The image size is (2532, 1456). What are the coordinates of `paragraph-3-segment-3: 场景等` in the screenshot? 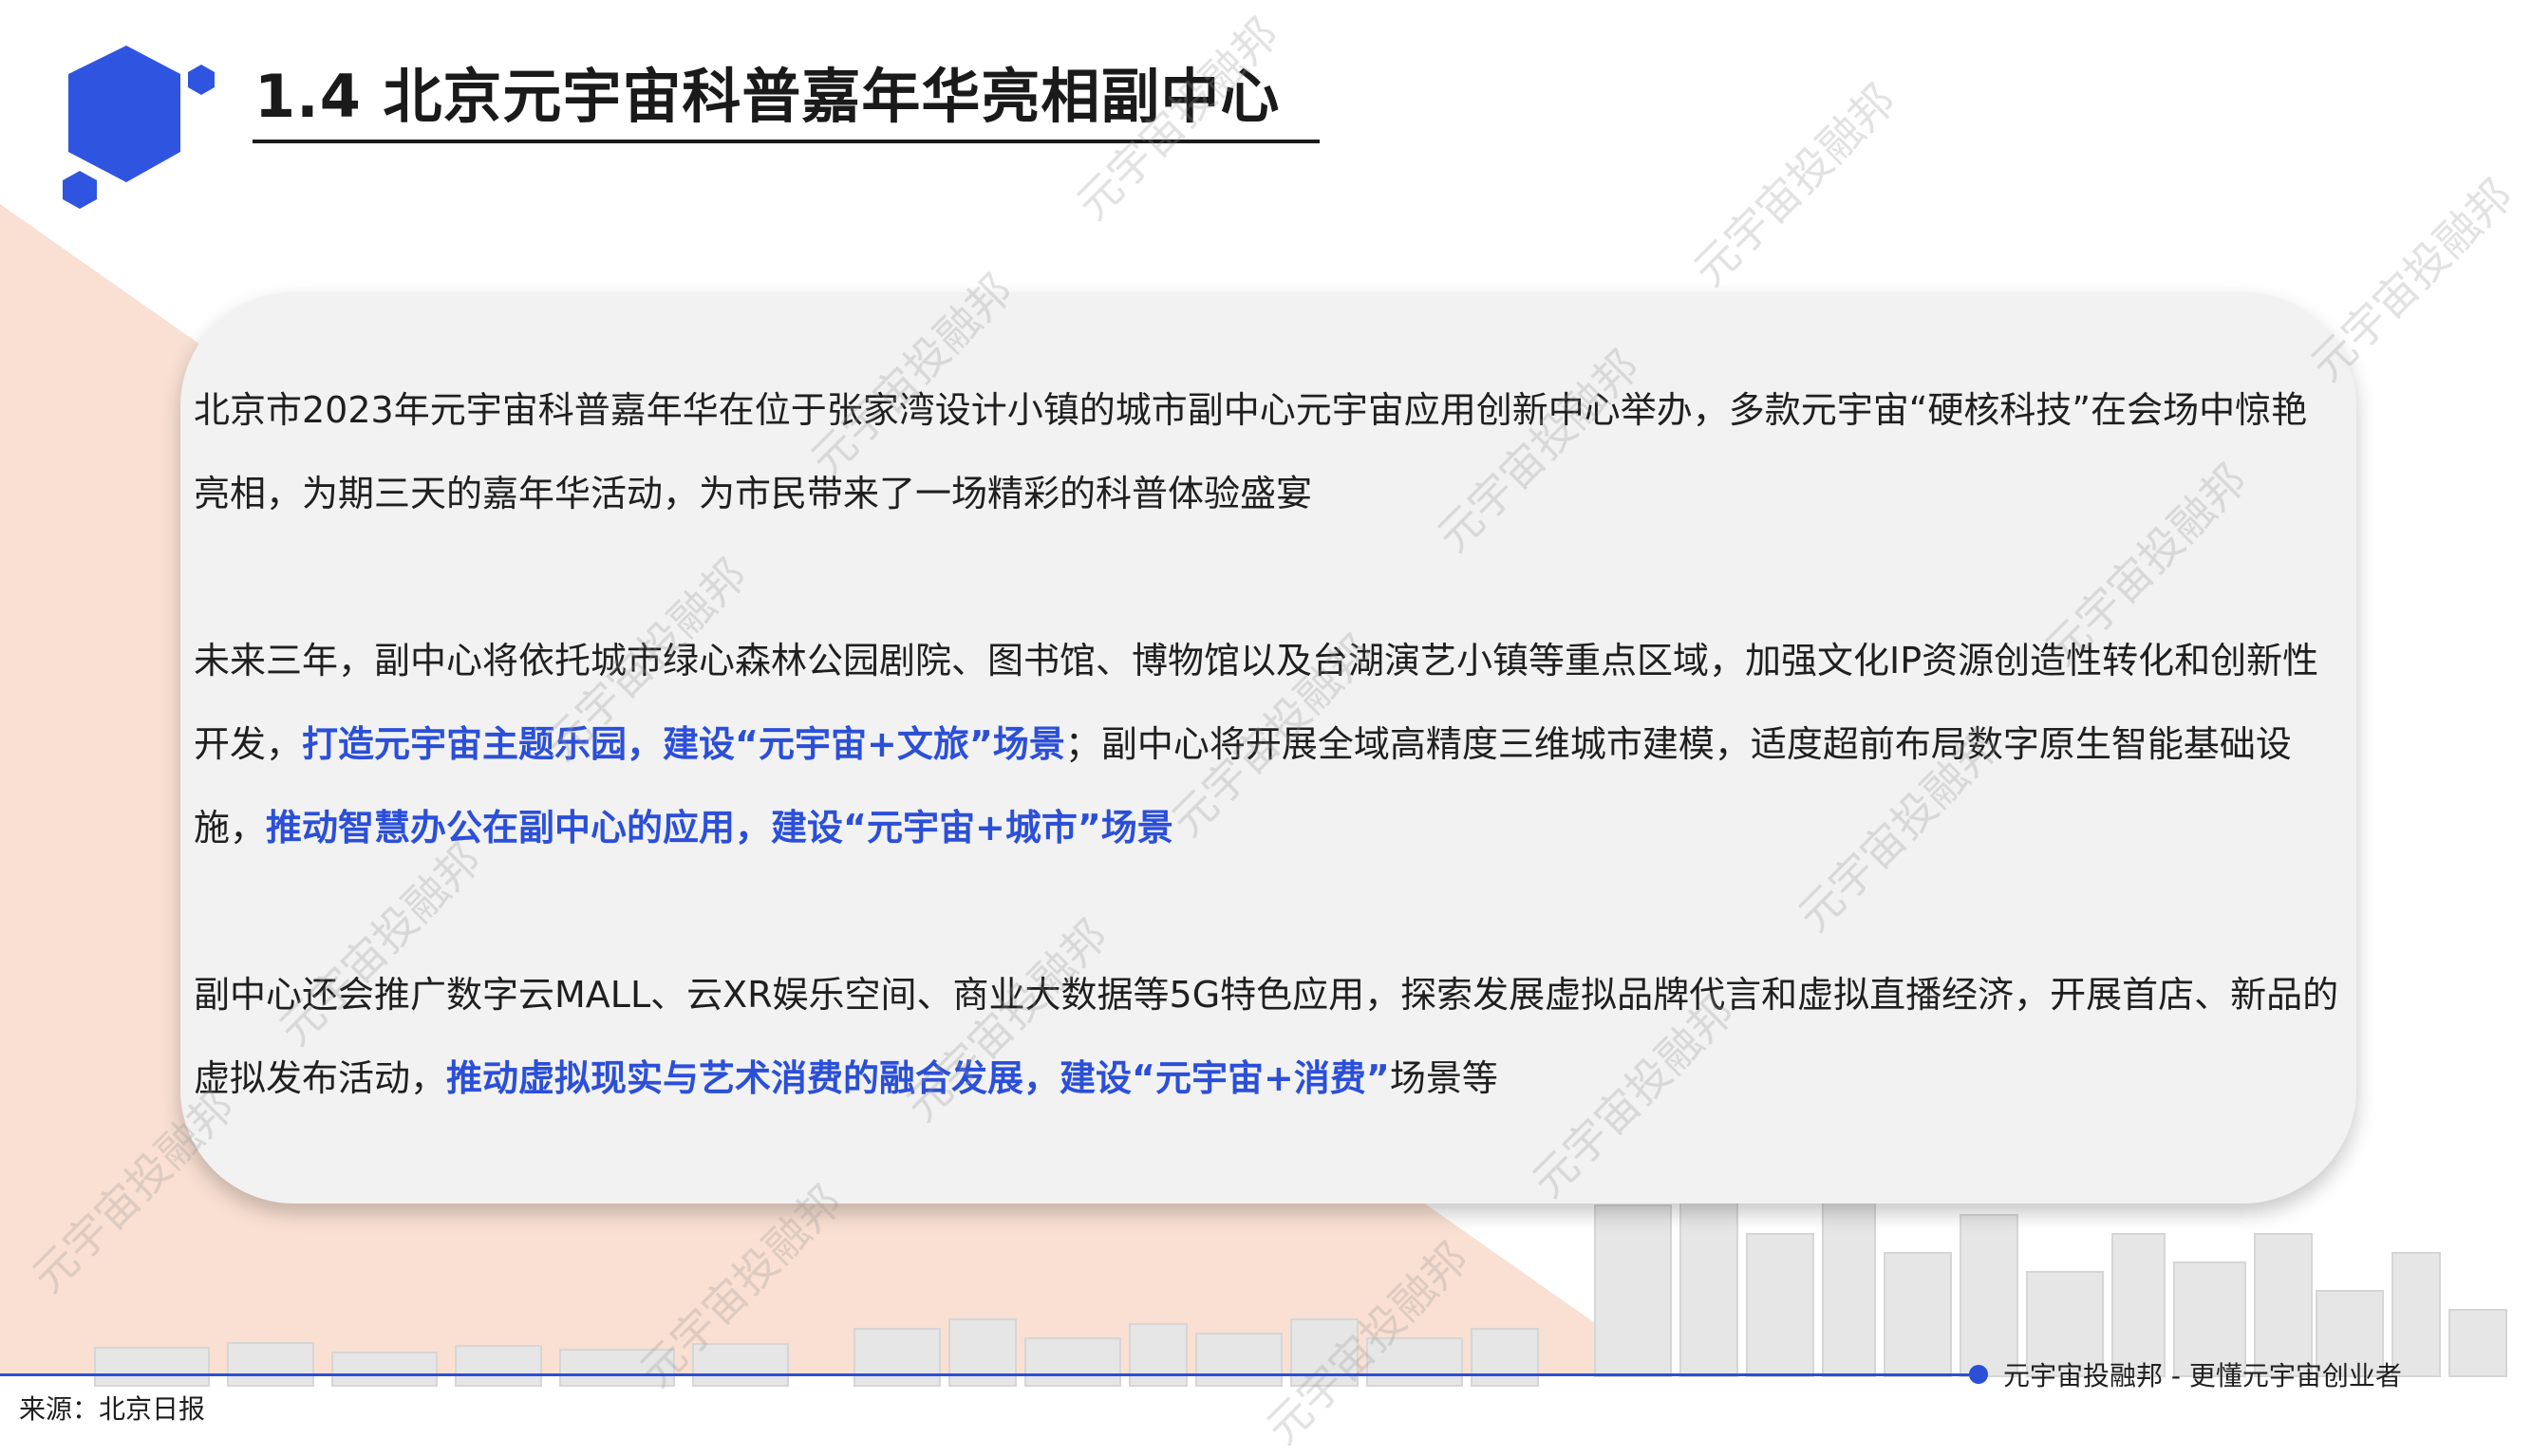 It's located at (1443, 1078).